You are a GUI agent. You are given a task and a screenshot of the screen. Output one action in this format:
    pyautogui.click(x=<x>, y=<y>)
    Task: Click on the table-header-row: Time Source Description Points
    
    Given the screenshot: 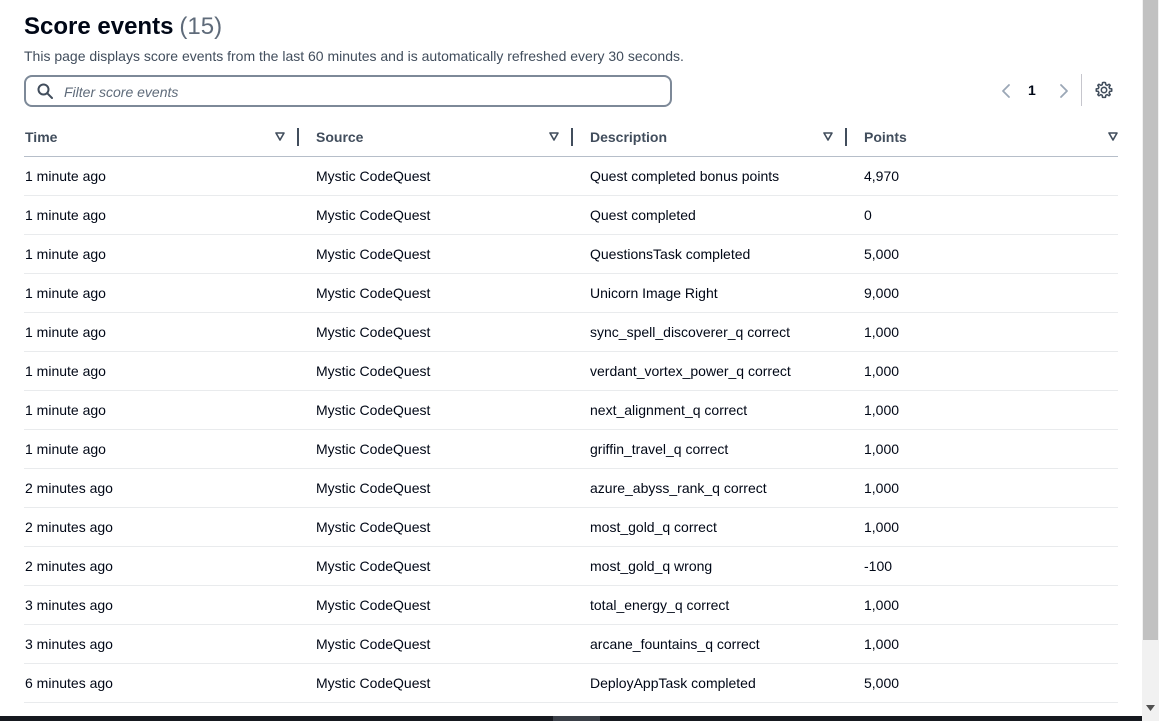 What is the action you would take?
    pyautogui.click(x=571, y=137)
    